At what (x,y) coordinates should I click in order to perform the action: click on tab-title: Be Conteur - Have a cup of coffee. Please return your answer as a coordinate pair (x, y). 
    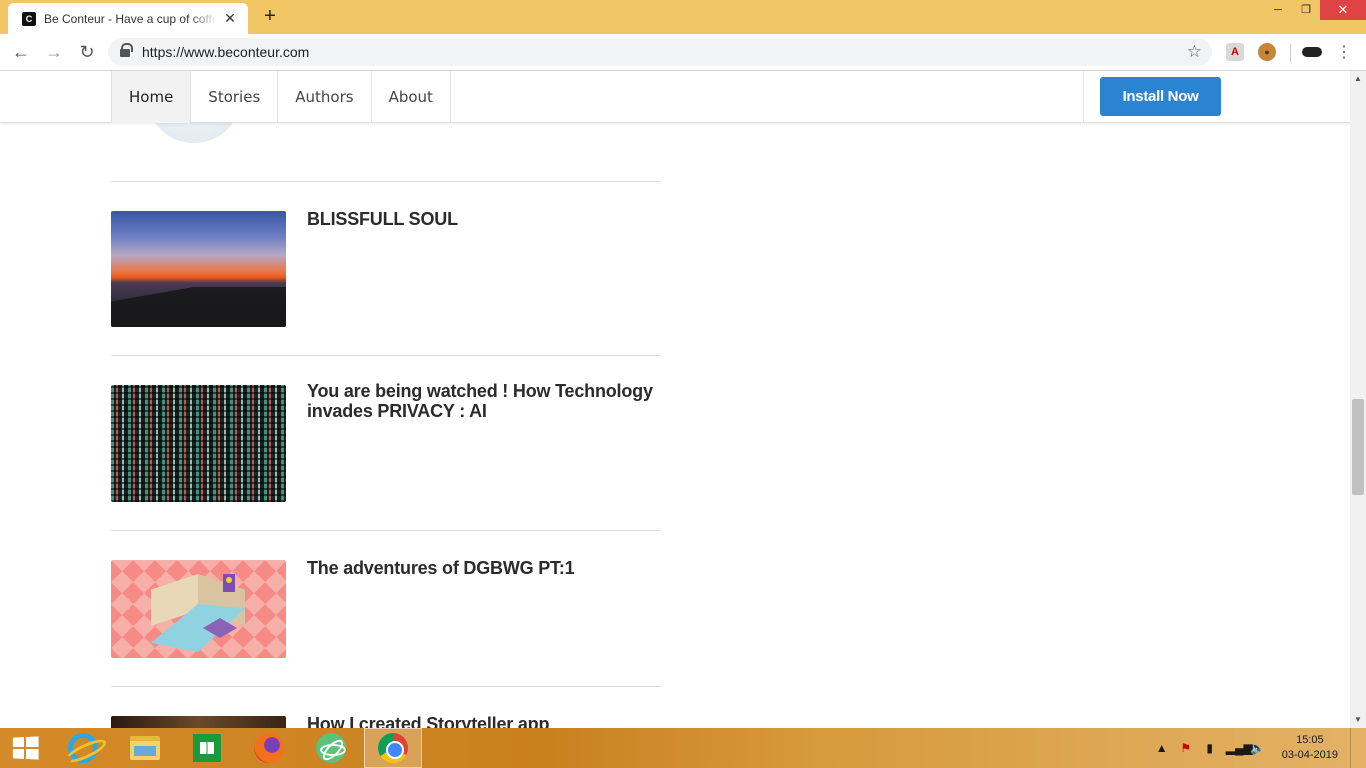
    Looking at the image, I should click on (130, 18).